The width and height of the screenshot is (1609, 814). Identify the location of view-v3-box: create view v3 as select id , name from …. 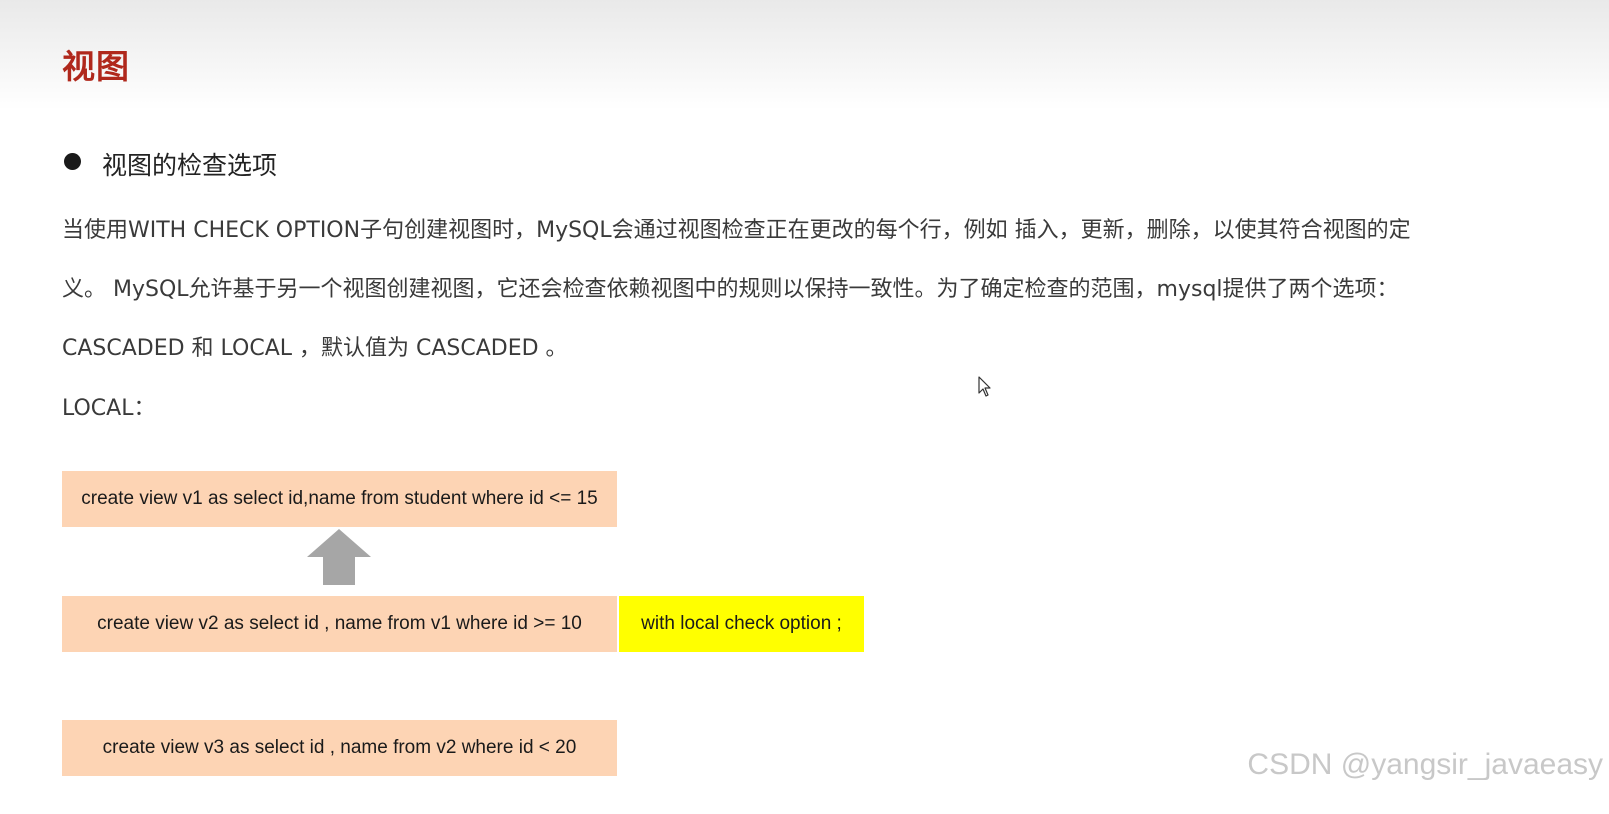
(339, 748).